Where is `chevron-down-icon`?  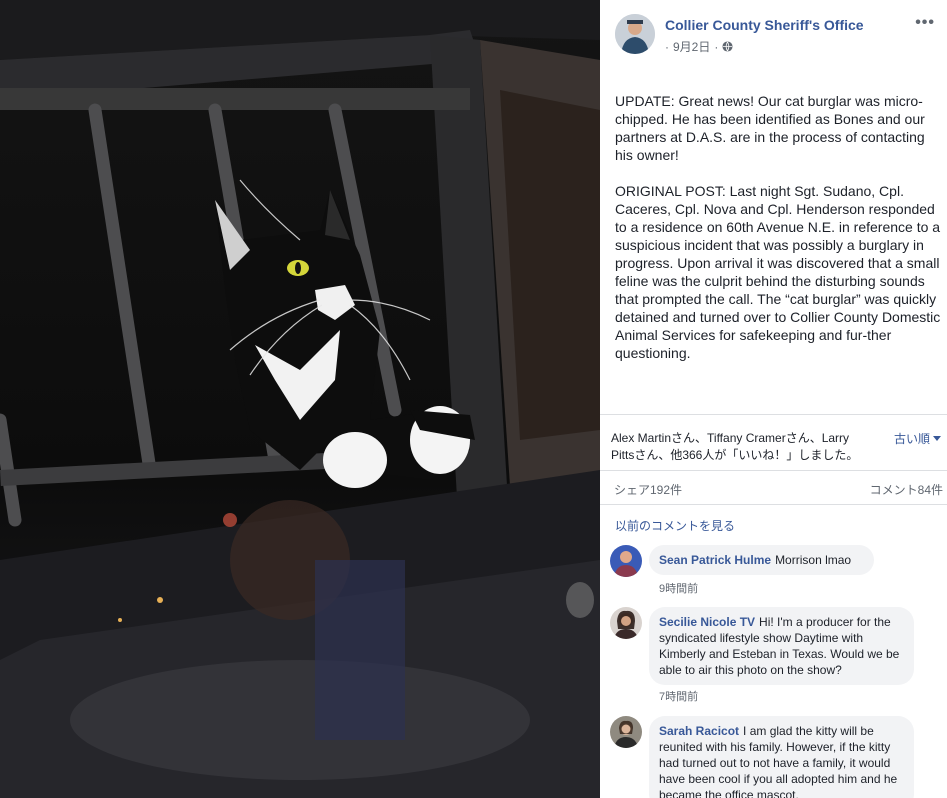 chevron-down-icon is located at coordinates (937, 438).